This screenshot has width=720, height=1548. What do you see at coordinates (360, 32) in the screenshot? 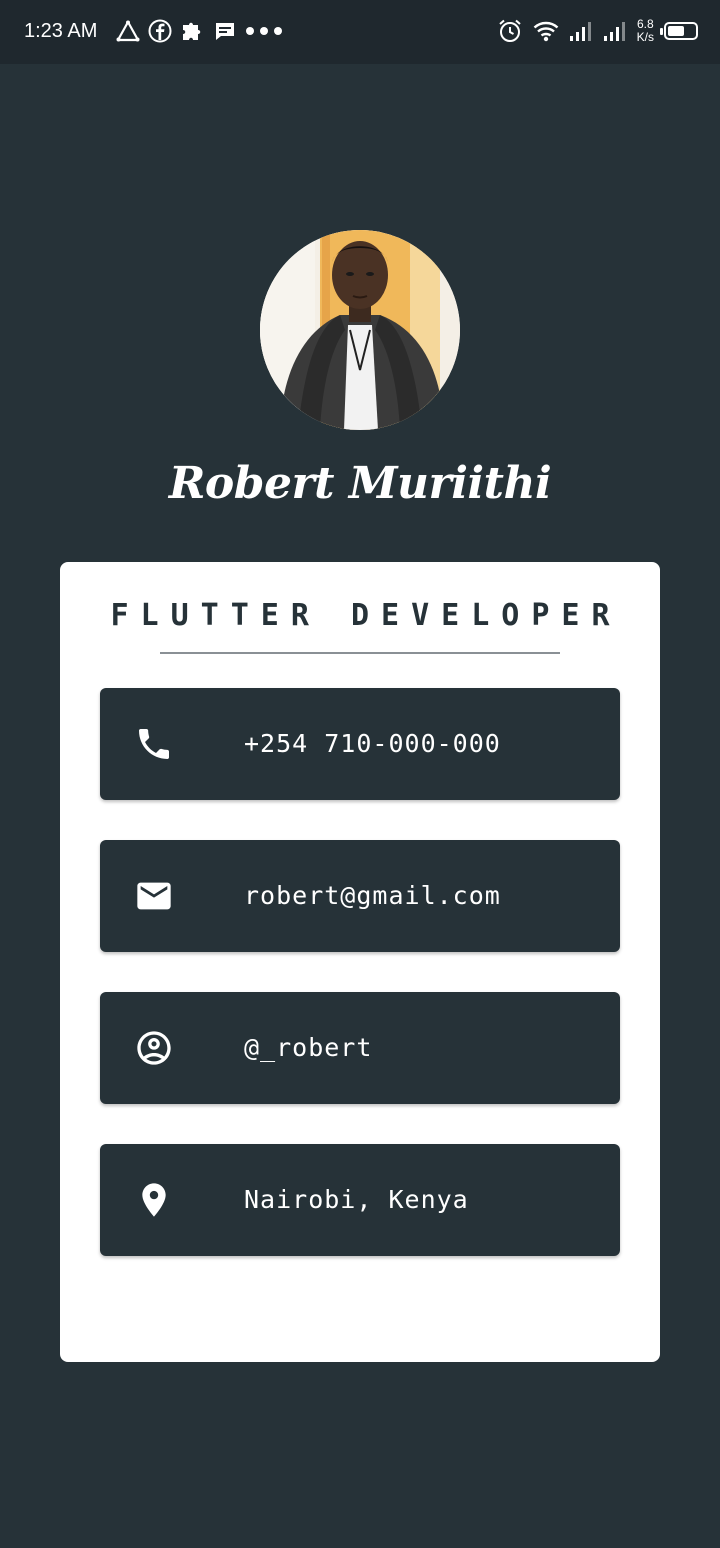
I see `status-bar: 1:23 AM 6.8 K/s` at bounding box center [360, 32].